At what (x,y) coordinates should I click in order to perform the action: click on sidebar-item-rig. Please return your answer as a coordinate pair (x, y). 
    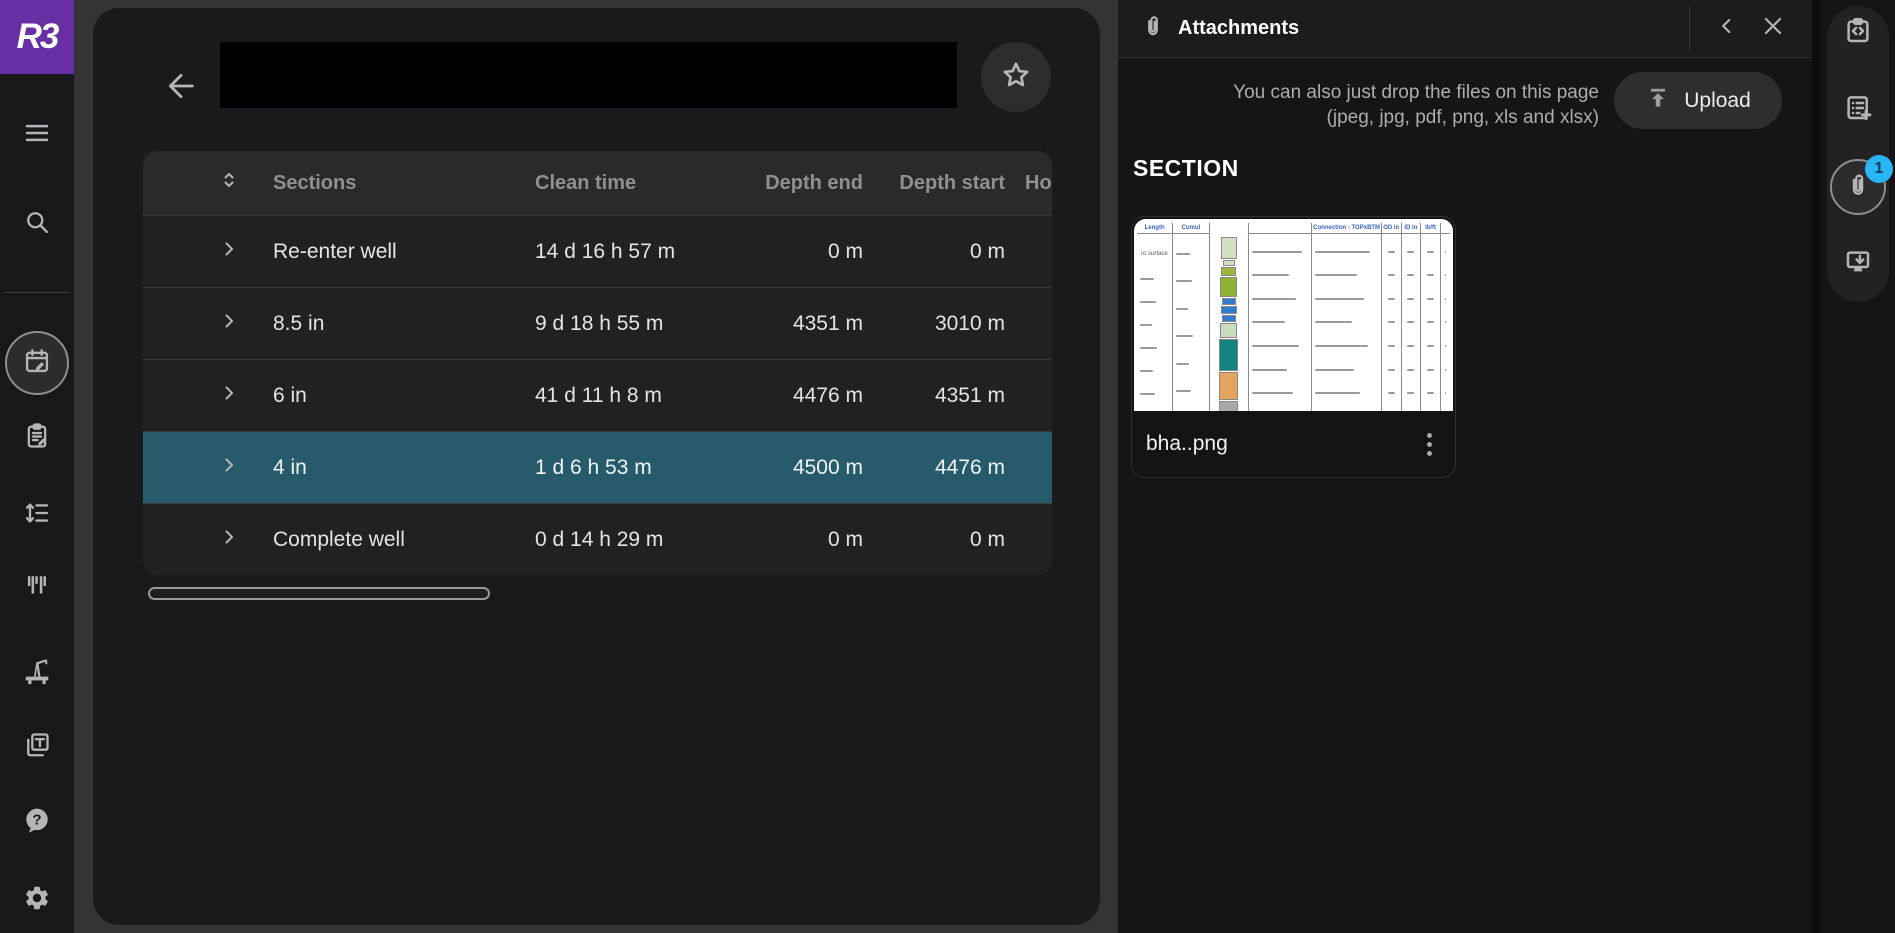
    Looking at the image, I should click on (37, 673).